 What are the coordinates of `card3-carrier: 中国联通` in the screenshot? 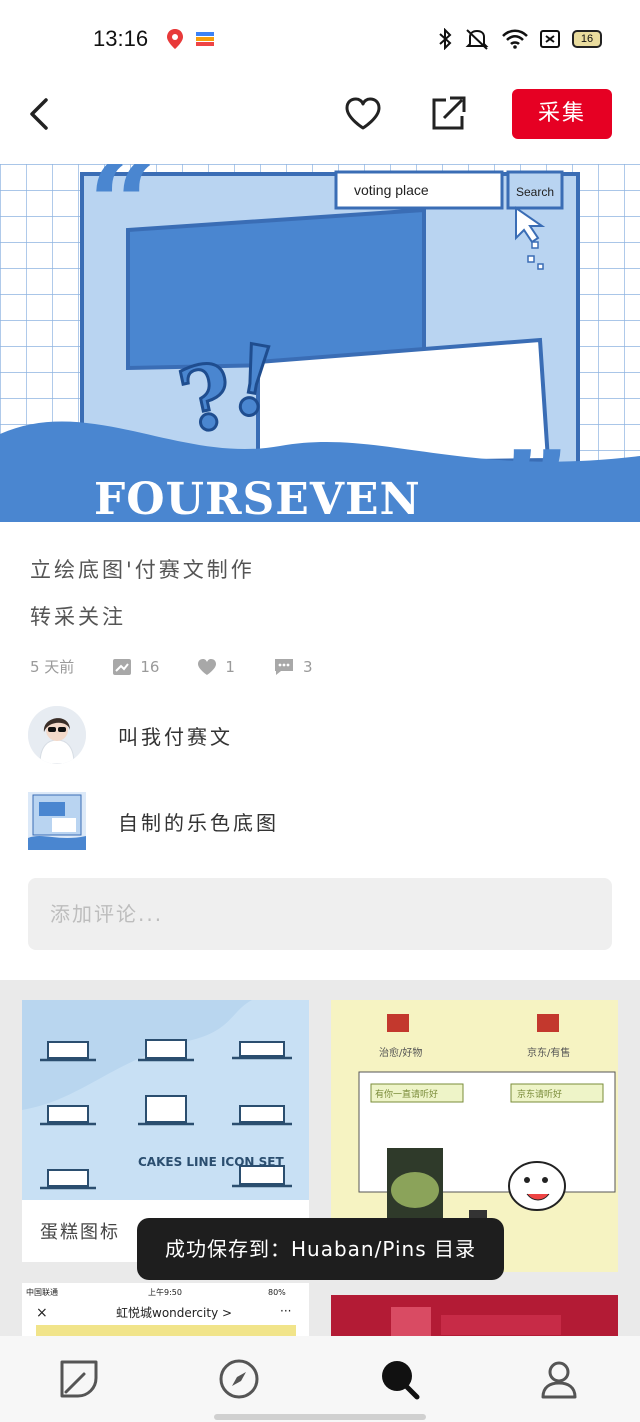 It's located at (42, 1292).